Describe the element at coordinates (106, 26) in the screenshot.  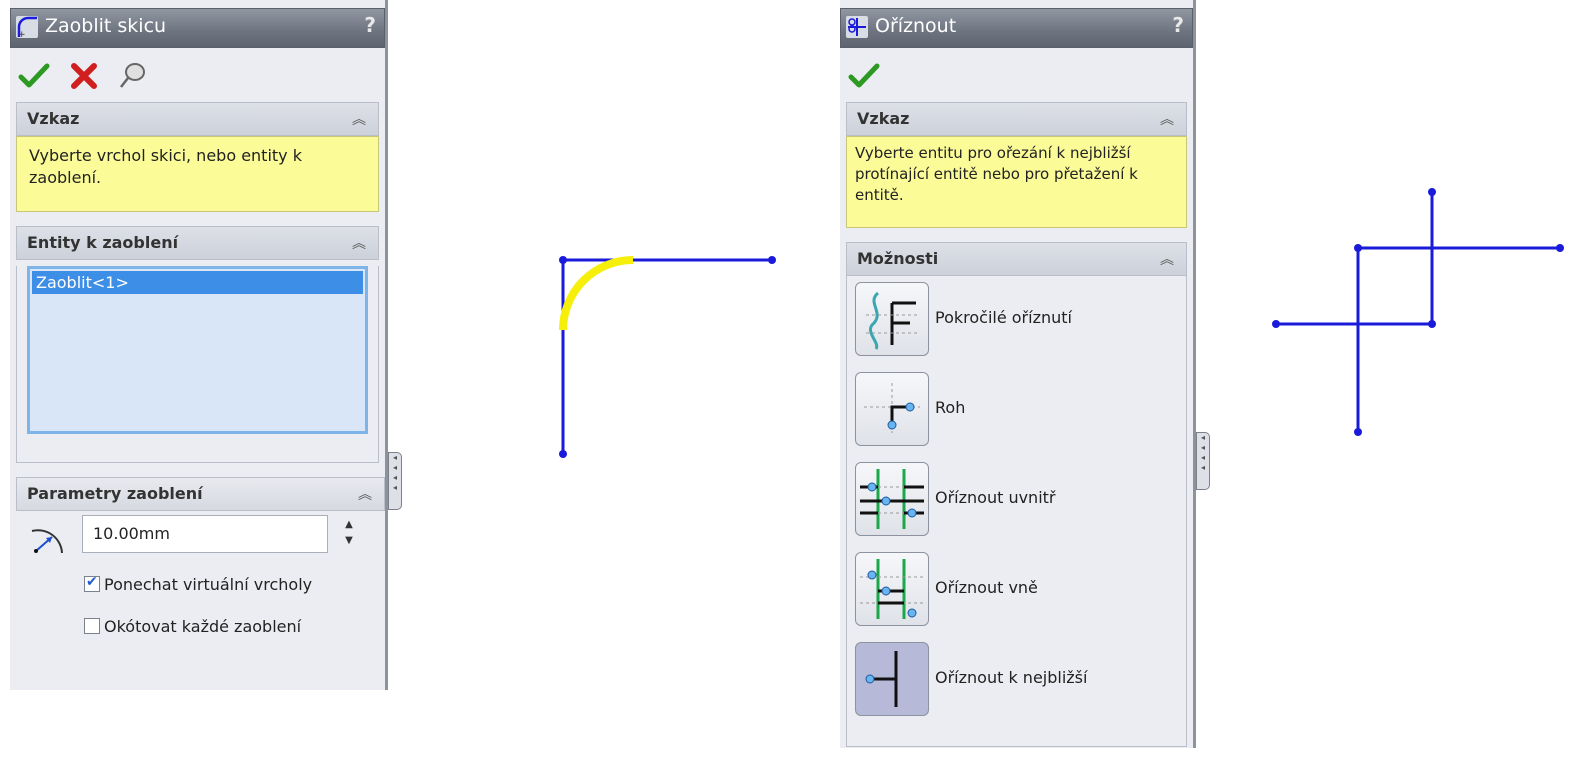
I see `panel-title: Zaoblit skicu` at that location.